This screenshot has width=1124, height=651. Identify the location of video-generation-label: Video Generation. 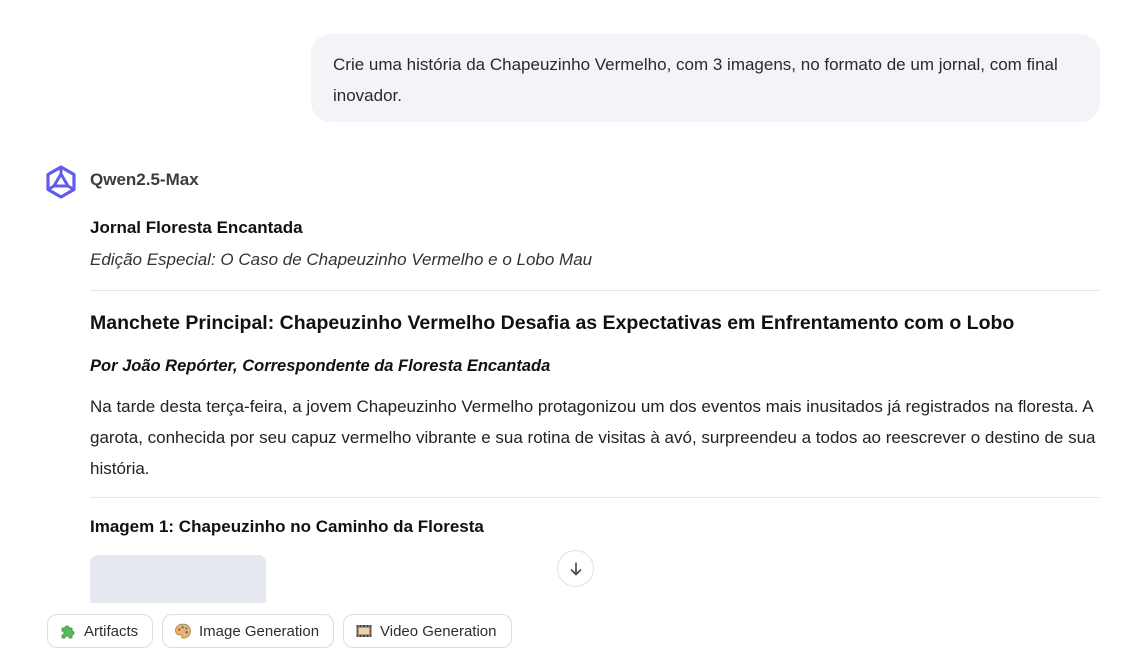
(438, 631).